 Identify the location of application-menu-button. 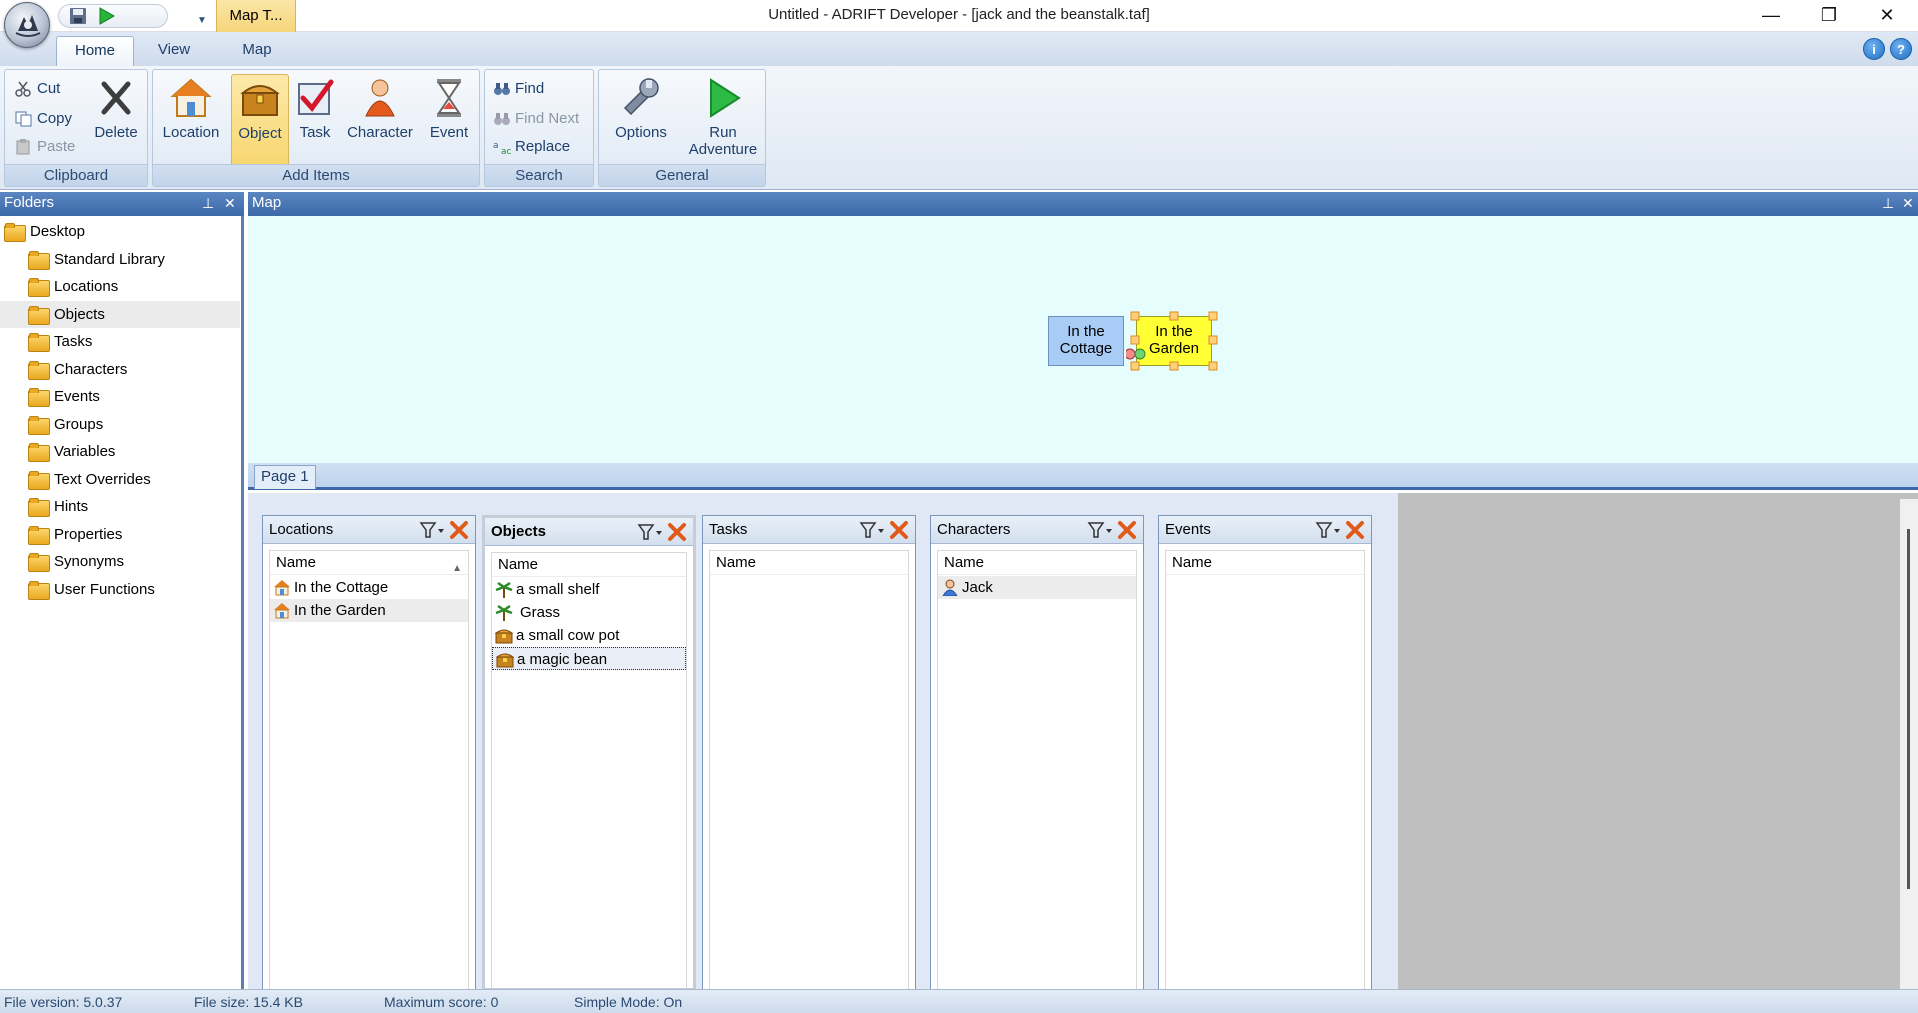
(27, 25).